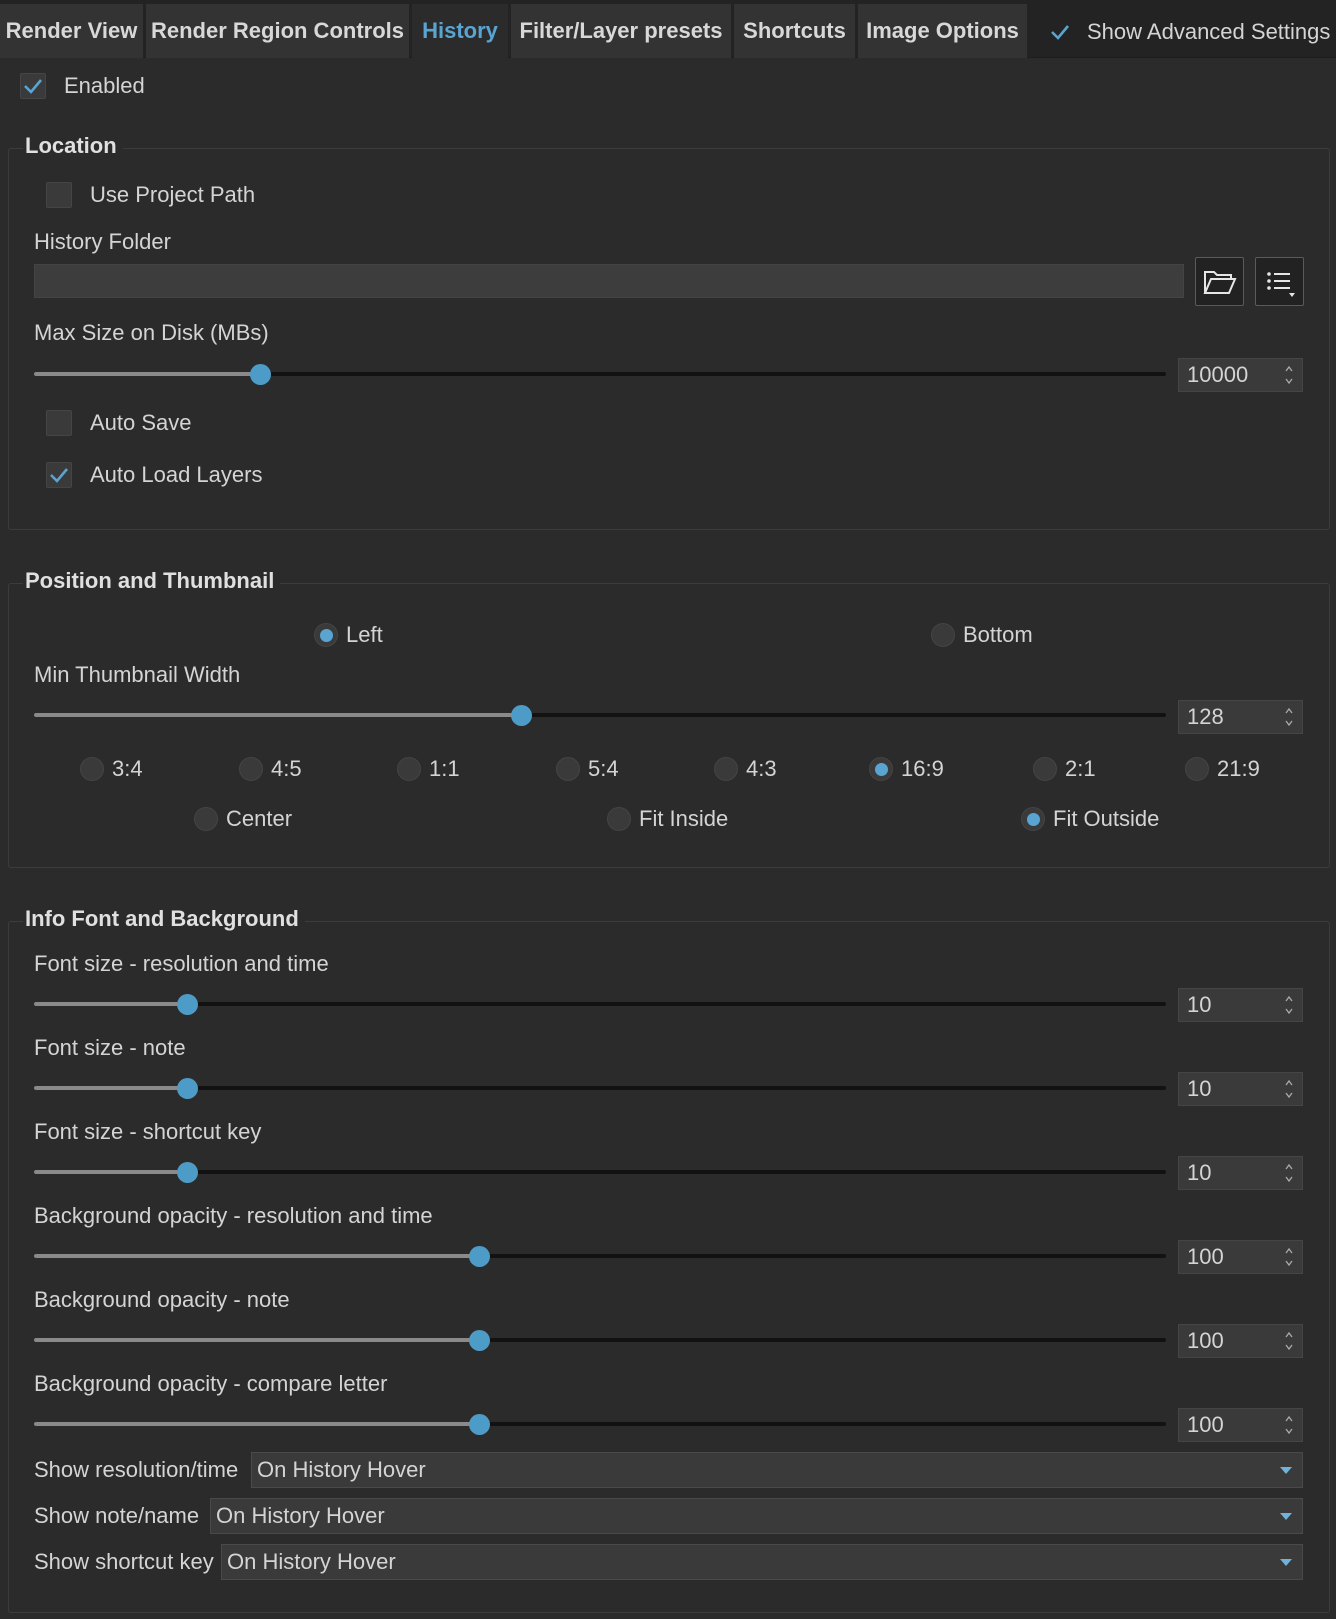  What do you see at coordinates (444, 768) in the screenshot?
I see `aspect-label: 1:1` at bounding box center [444, 768].